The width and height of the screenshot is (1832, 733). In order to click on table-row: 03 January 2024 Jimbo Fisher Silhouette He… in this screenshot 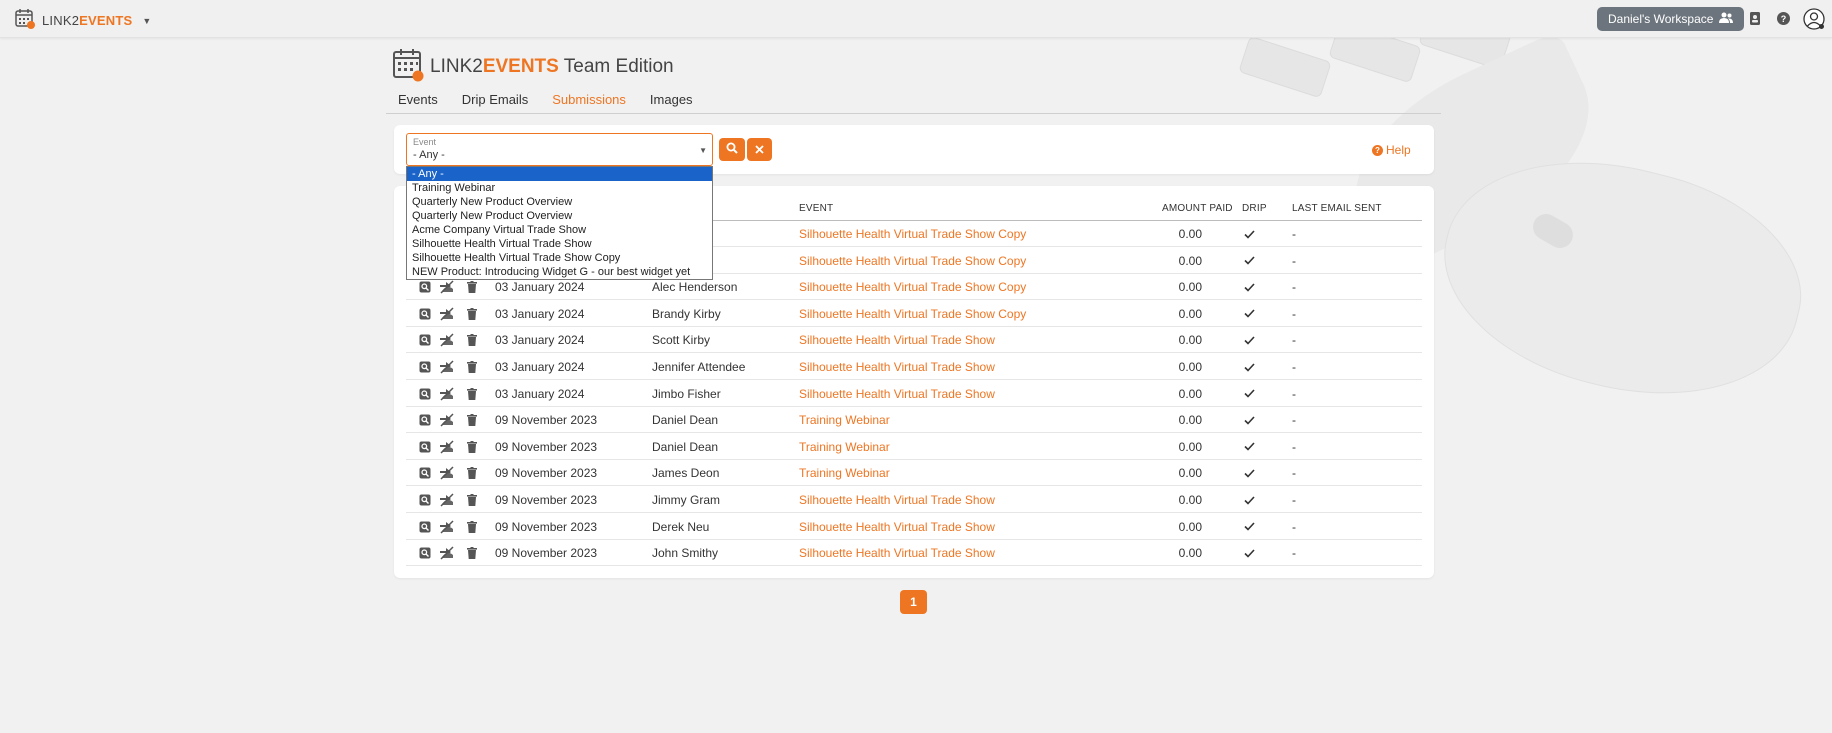, I will do `click(914, 394)`.